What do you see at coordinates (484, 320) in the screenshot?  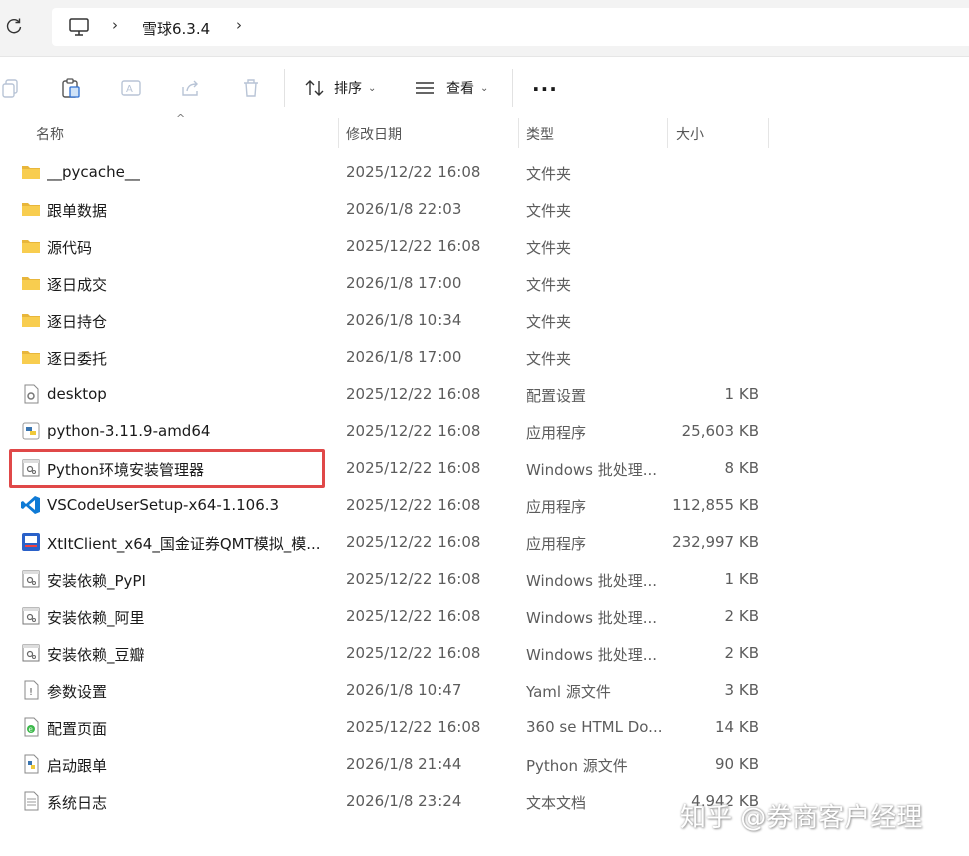 I see `file-row: 逐日持仓 2026/1/8 10:34 文件夹` at bounding box center [484, 320].